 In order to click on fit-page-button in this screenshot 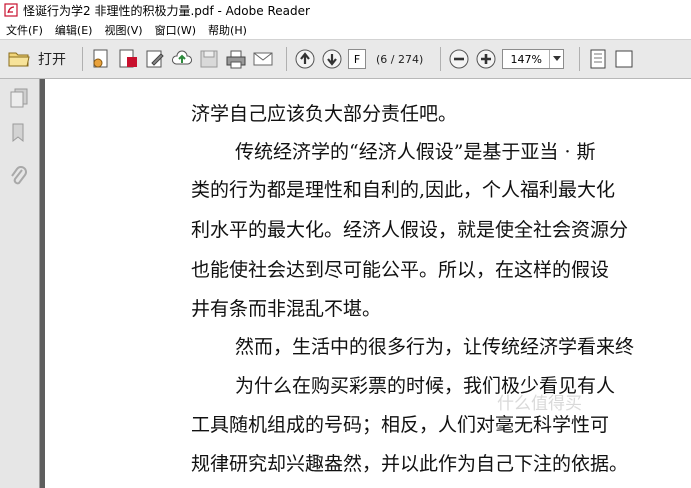, I will do `click(598, 59)`.